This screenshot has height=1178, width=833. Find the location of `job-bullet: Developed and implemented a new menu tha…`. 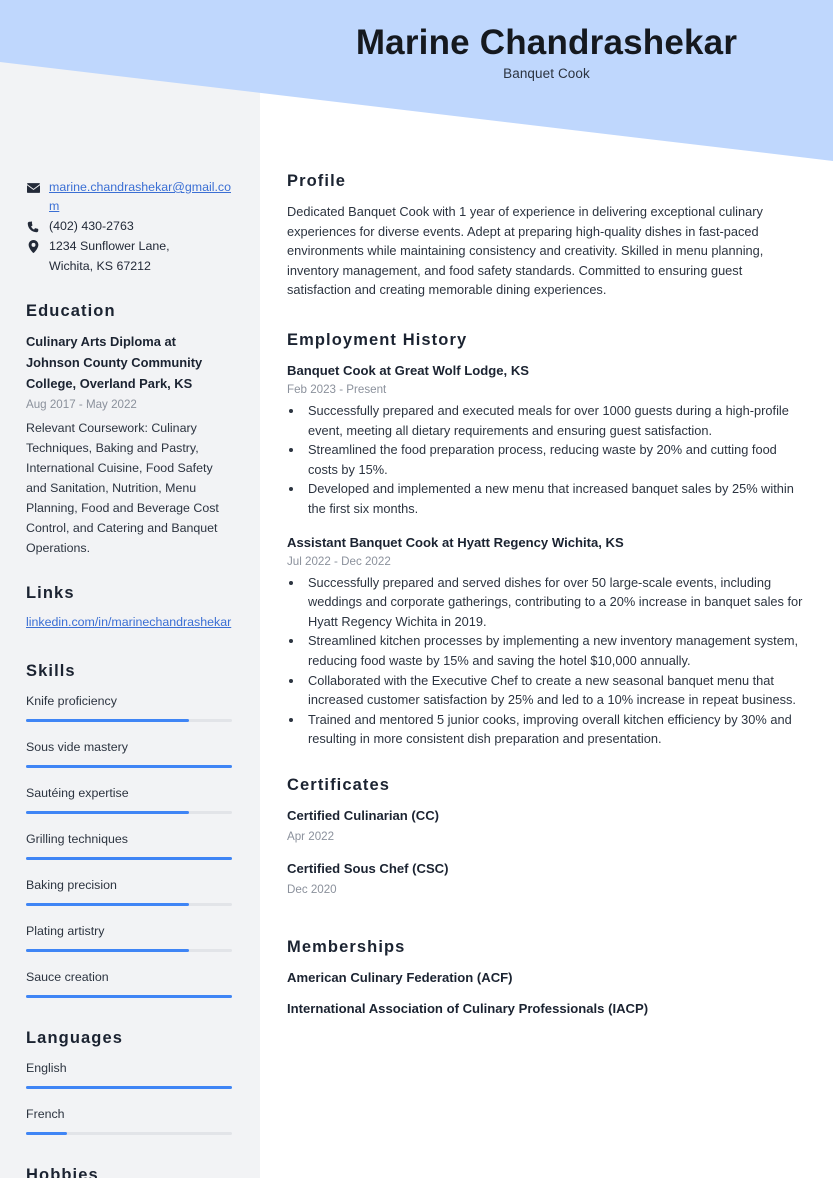

job-bullet: Developed and implemented a new menu tha… is located at coordinates (556, 498).